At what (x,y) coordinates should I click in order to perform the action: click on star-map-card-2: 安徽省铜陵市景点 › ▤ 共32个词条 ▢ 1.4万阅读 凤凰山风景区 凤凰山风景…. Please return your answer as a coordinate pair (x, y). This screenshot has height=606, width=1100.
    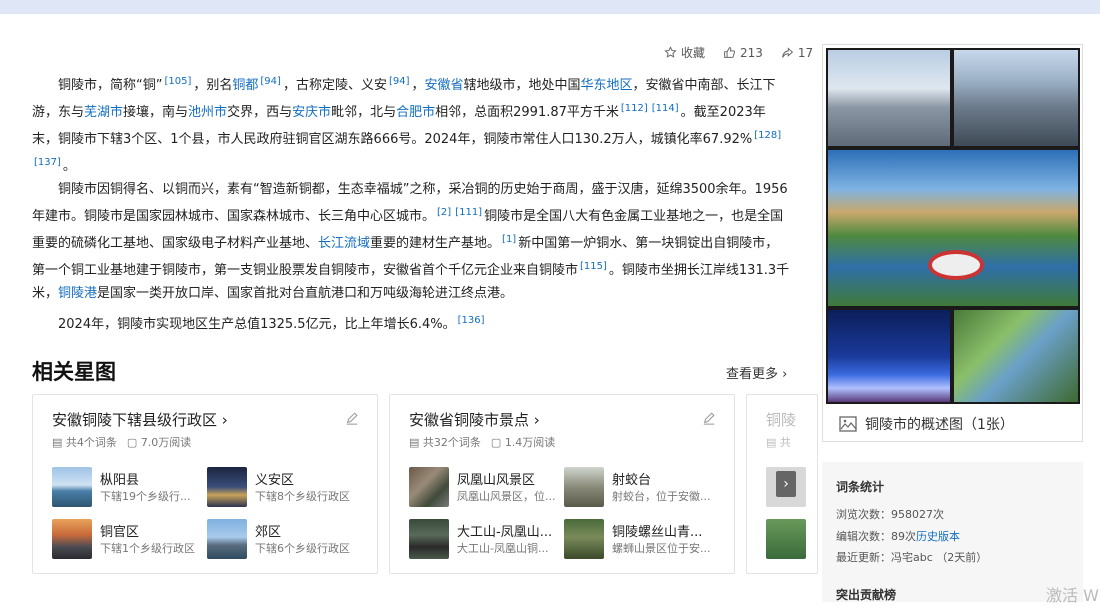
    Looking at the image, I should click on (562, 484).